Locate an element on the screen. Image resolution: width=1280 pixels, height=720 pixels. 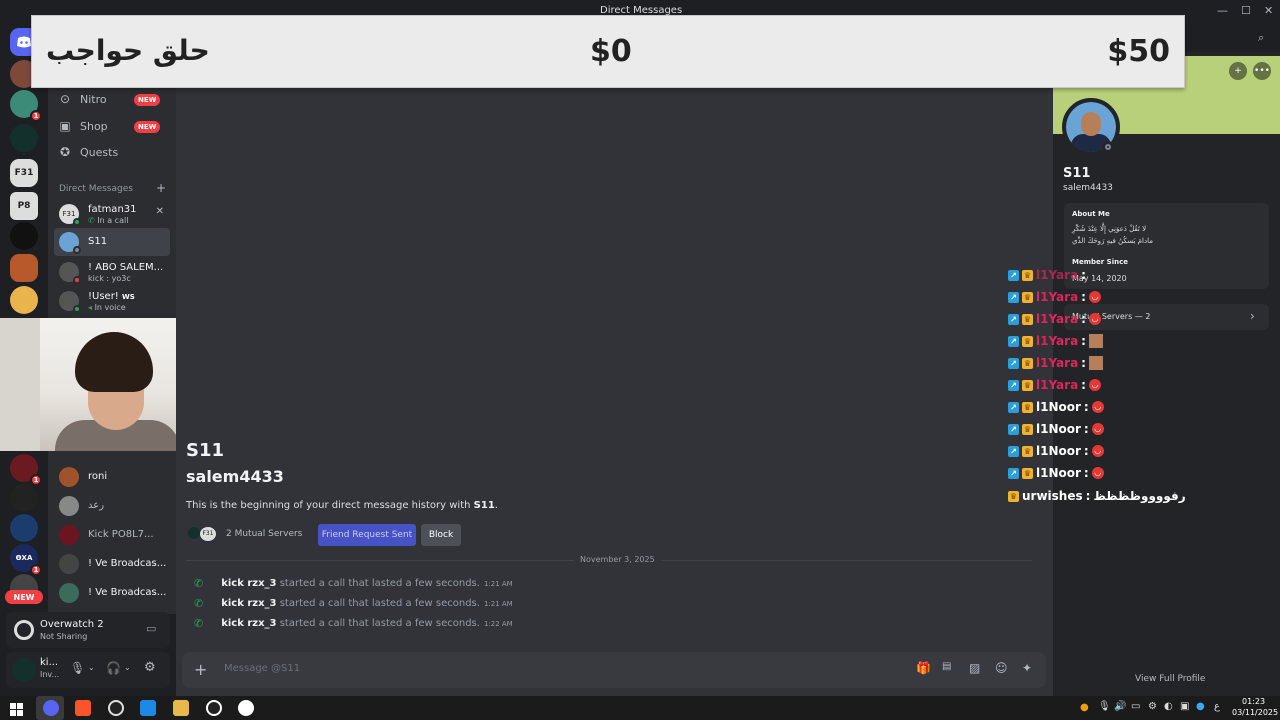
mic-tray-icon: 🎙 is located at coordinates (1104, 706).